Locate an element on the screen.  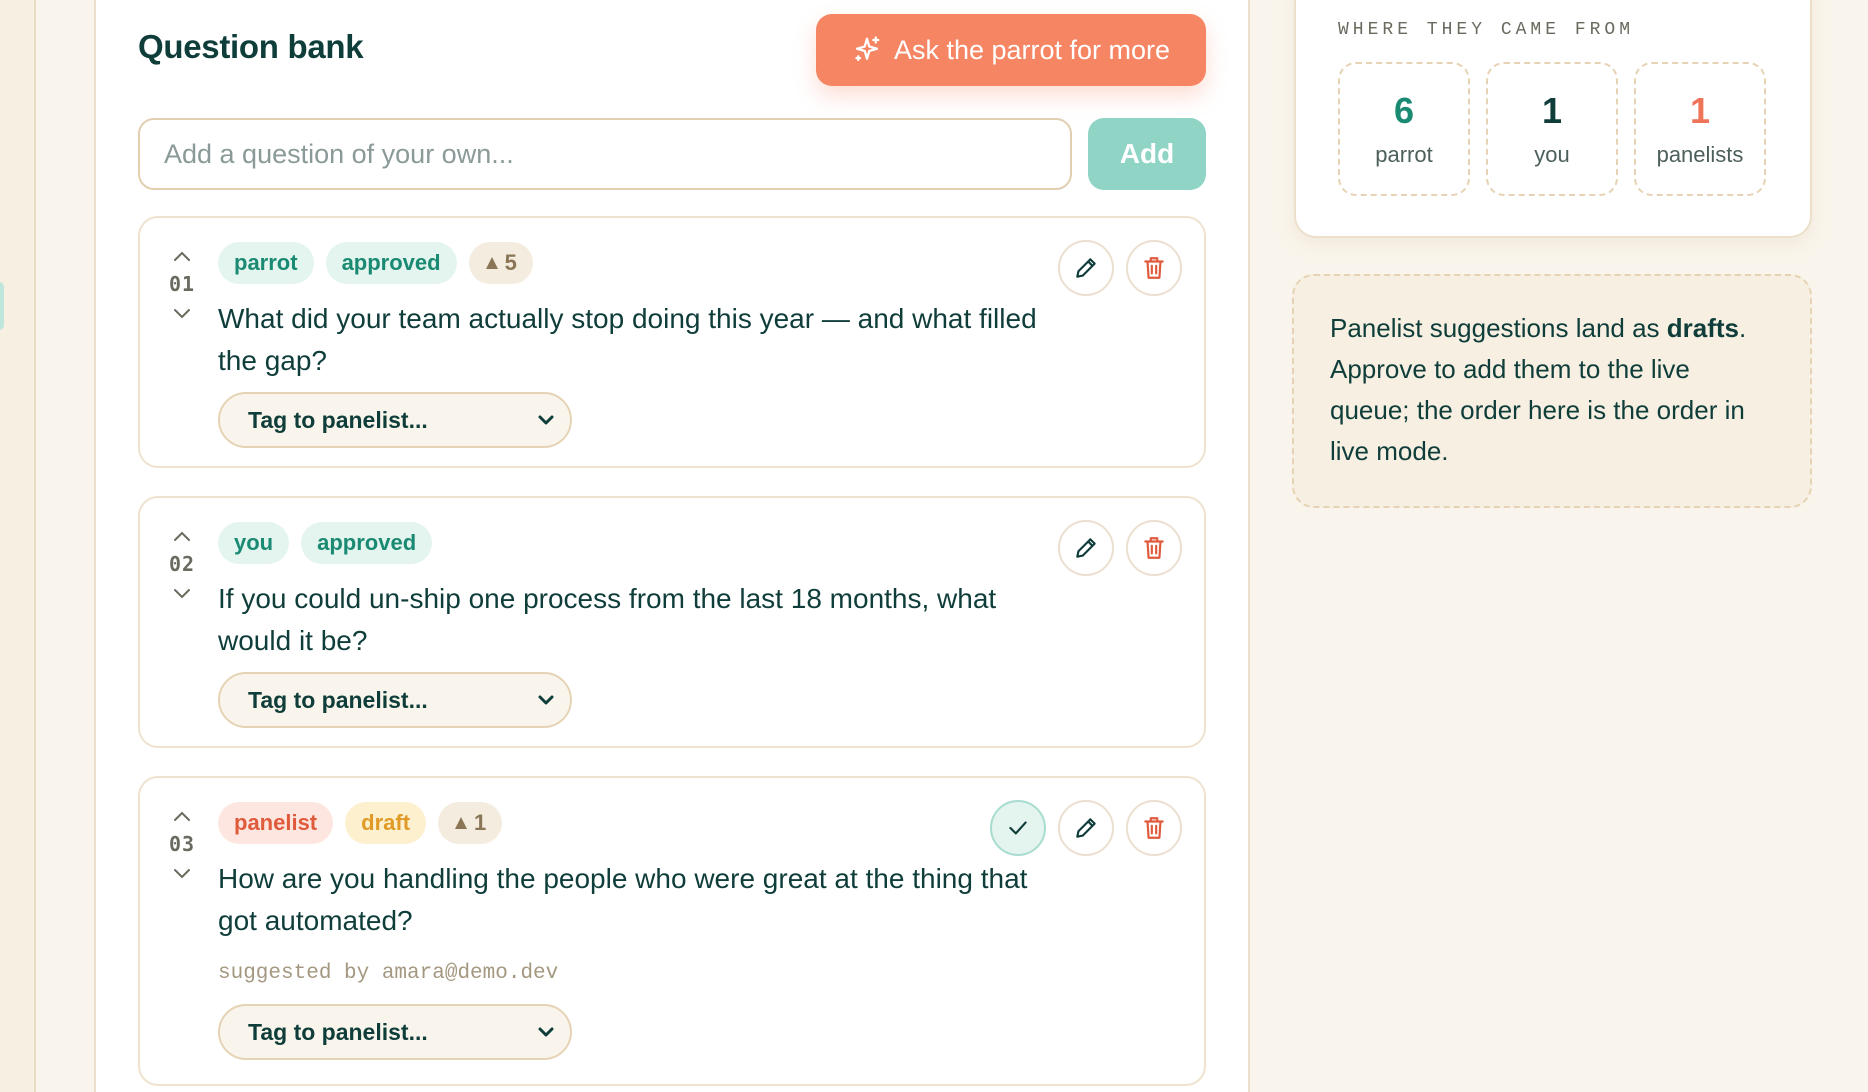
votes-badge: 5 is located at coordinates (500, 263).